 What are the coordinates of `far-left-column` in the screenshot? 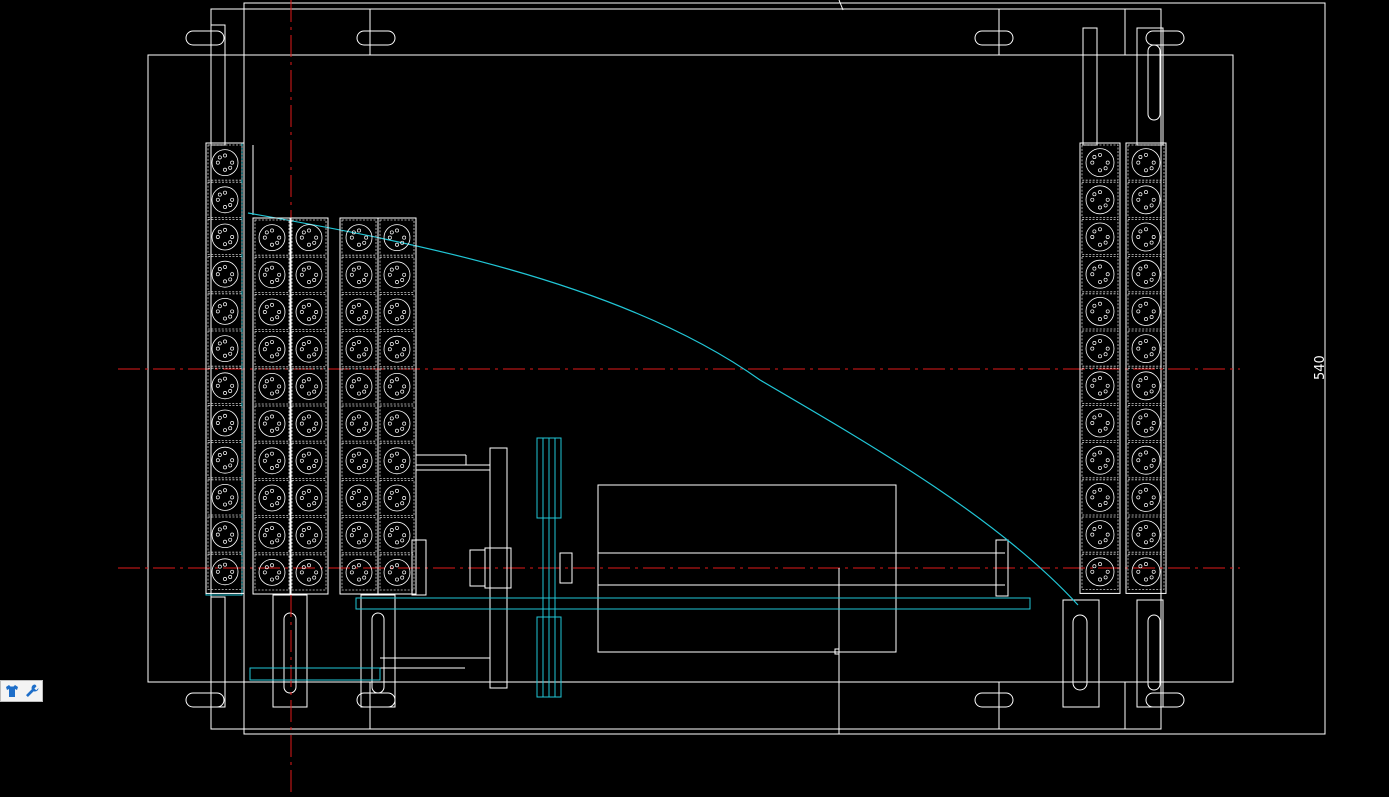 It's located at (225, 368).